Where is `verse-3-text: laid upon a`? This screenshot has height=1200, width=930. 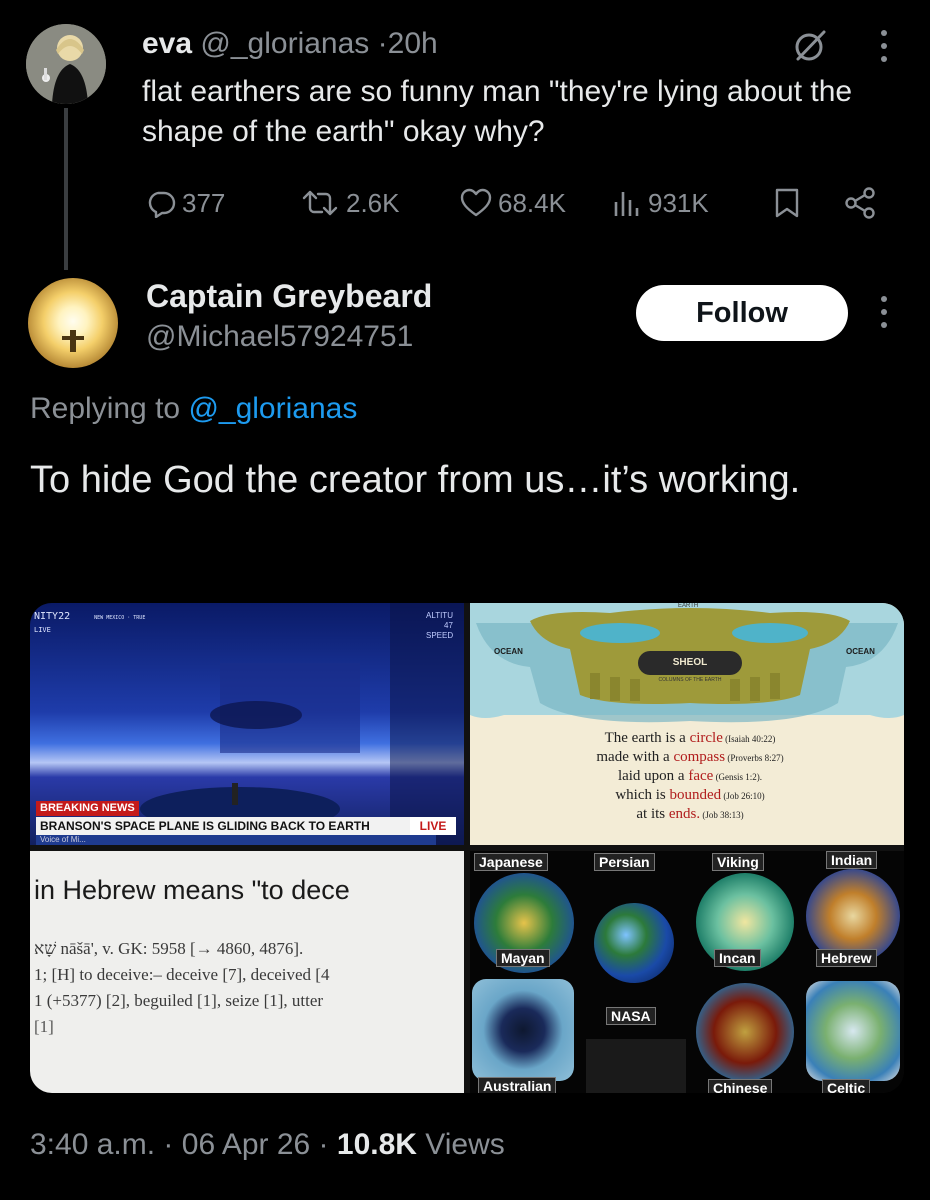
verse-3-text: laid upon a is located at coordinates (653, 776).